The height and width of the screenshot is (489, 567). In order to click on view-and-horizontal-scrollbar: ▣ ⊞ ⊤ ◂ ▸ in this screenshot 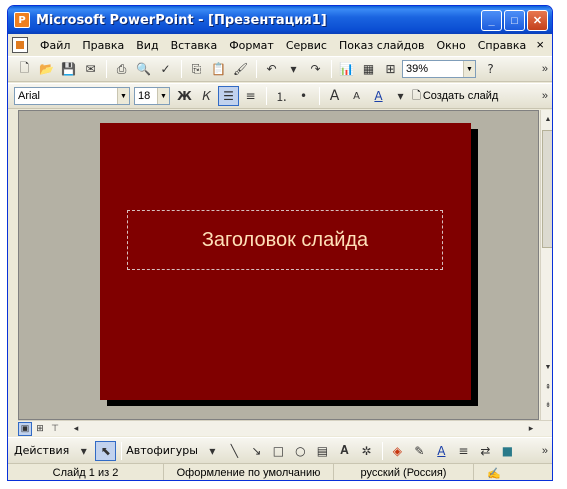, I will do `click(285, 428)`.